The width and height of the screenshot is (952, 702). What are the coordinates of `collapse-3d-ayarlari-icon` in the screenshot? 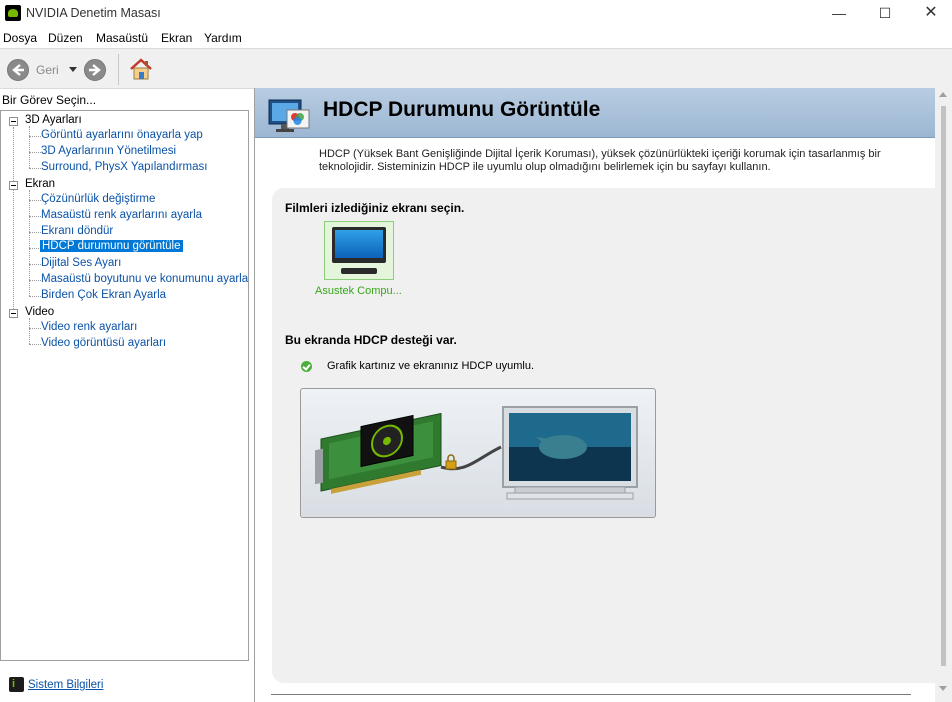 It's located at (13, 121).